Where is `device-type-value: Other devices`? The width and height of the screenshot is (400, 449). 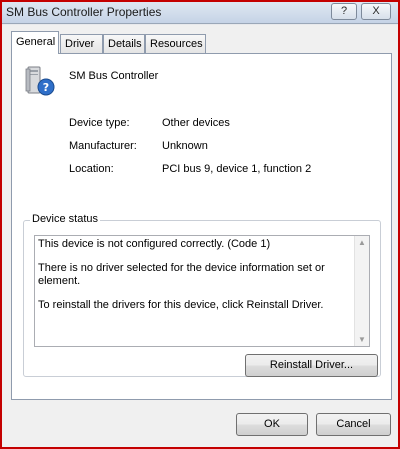 device-type-value: Other devices is located at coordinates (196, 123).